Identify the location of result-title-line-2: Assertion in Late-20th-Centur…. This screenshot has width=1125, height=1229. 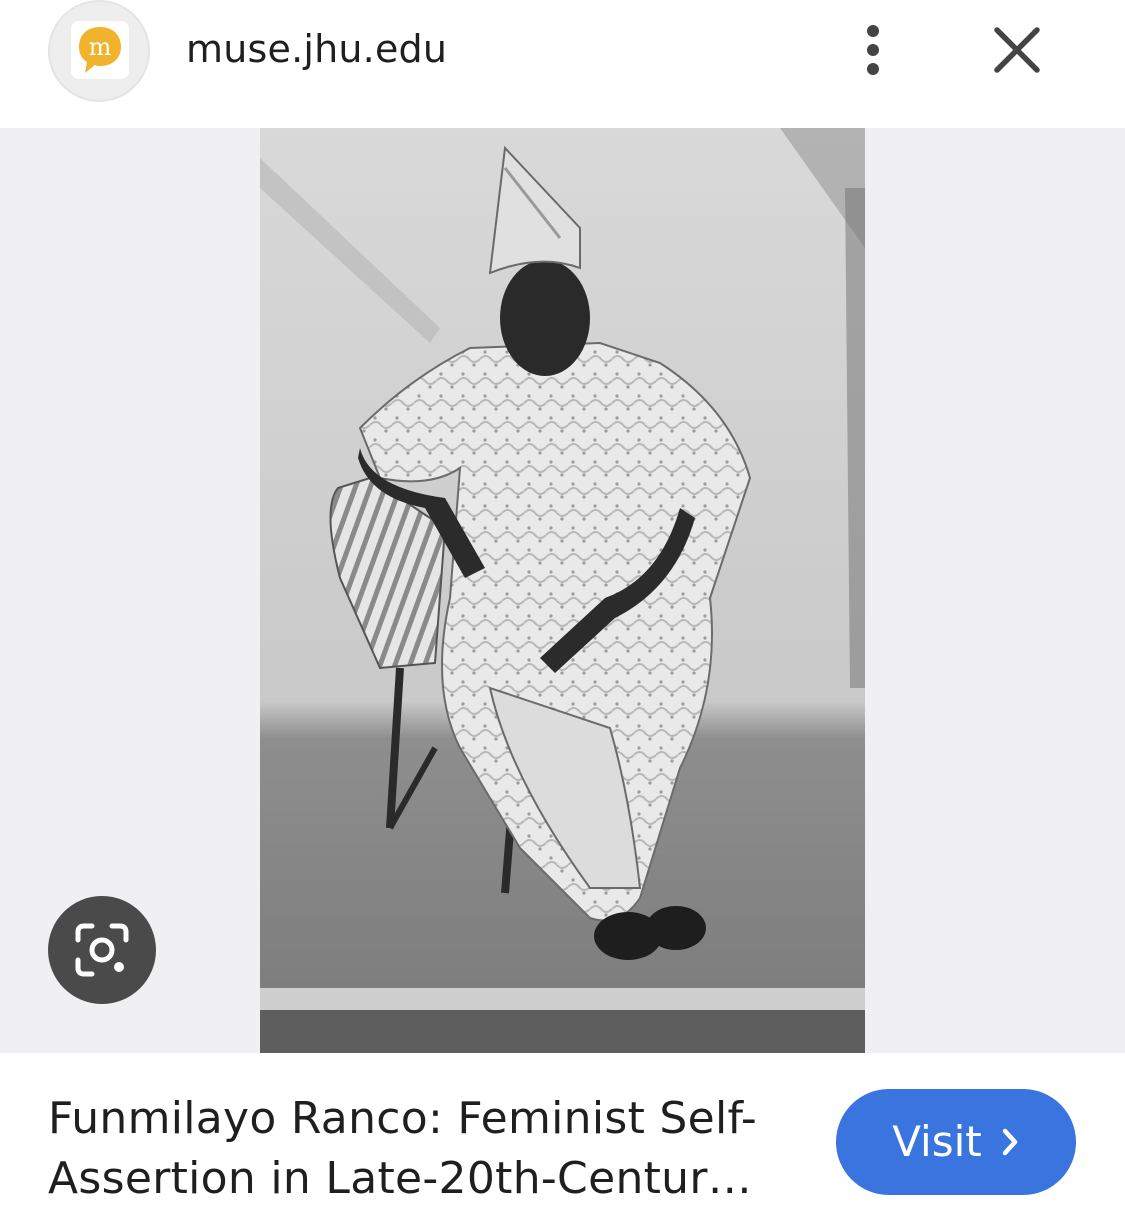
(400, 1178).